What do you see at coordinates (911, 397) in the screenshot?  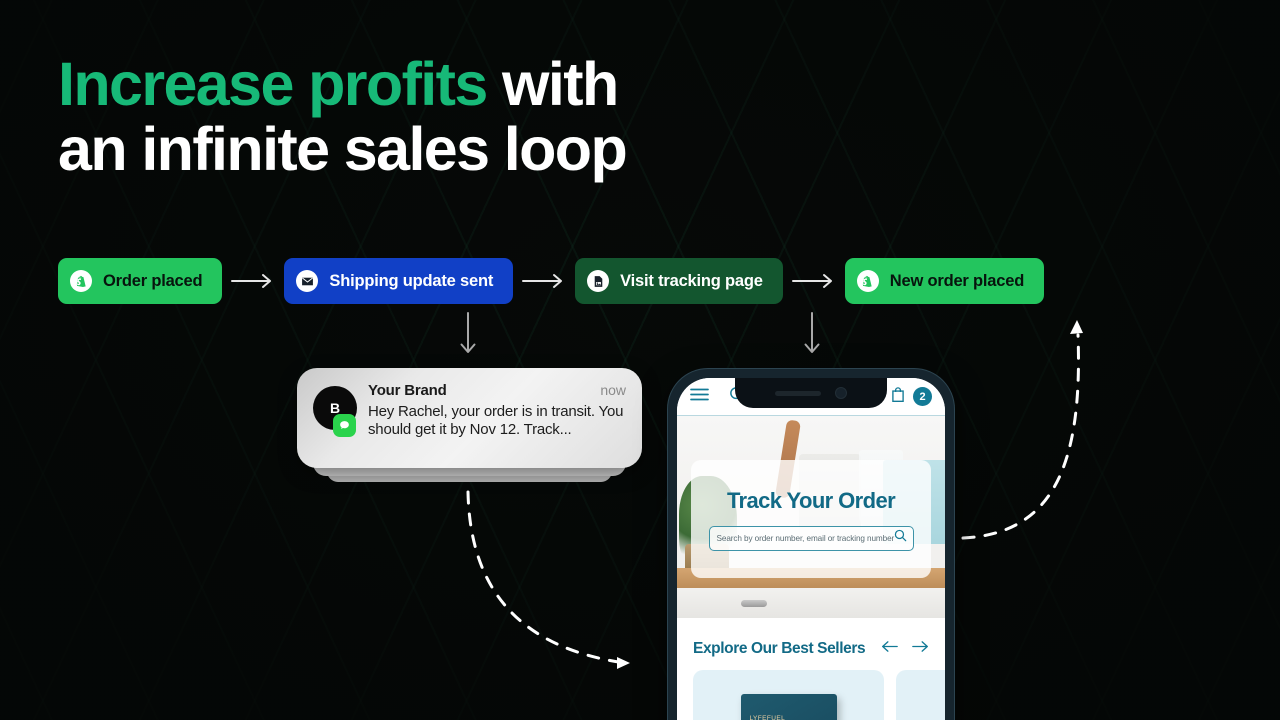 I see `topbar-right: 2` at bounding box center [911, 397].